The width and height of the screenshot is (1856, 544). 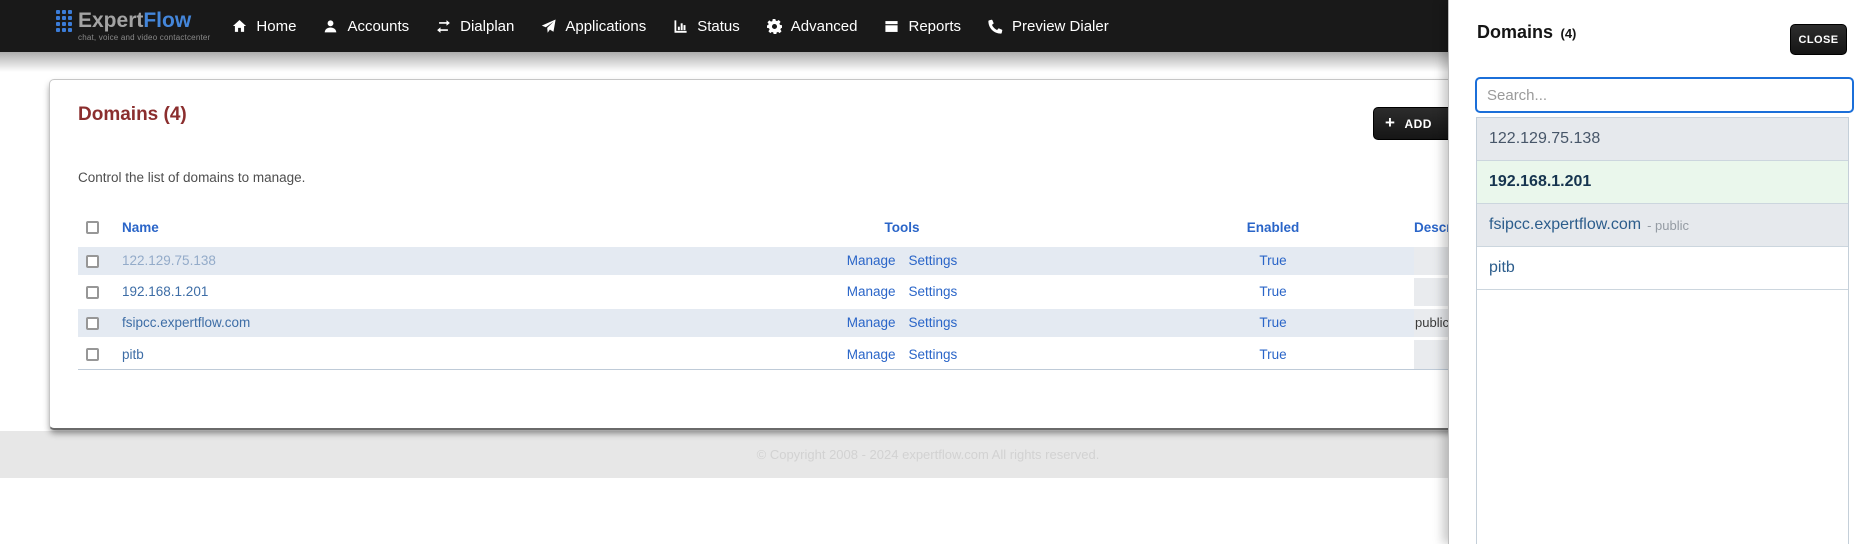 What do you see at coordinates (606, 26) in the screenshot?
I see `nav-item-label: Applications` at bounding box center [606, 26].